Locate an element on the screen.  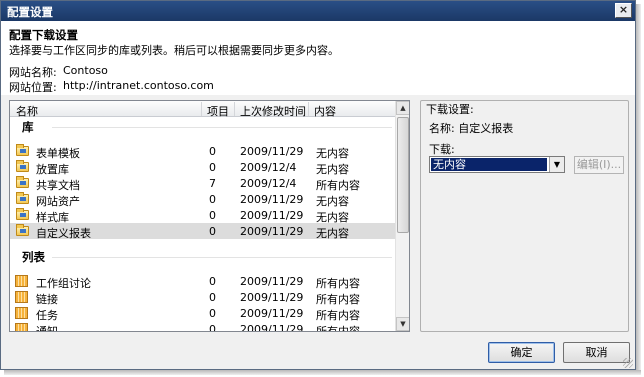
site-name-label: 网站名称: is located at coordinates (33, 72).